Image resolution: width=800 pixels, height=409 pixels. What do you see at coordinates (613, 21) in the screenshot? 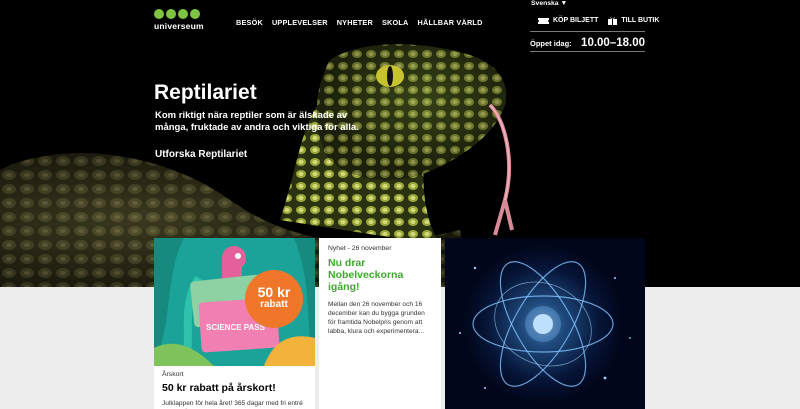
I see `gift-icon` at bounding box center [613, 21].